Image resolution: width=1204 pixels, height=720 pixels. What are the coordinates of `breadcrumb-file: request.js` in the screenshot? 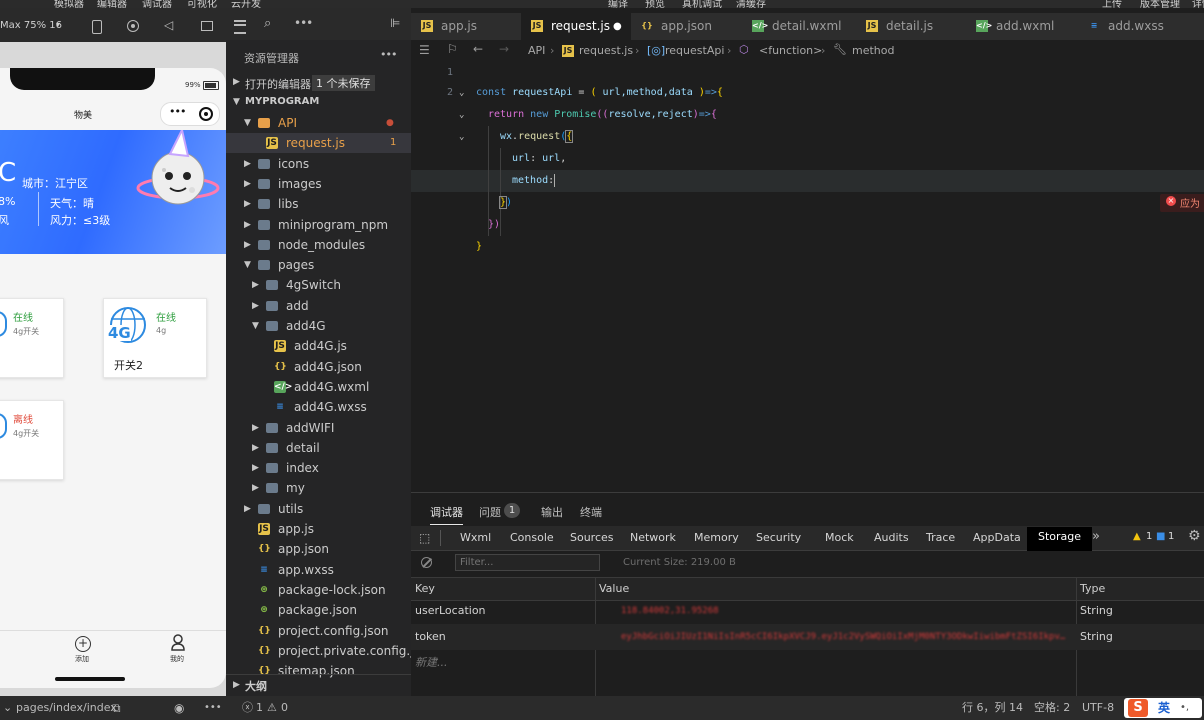 It's located at (606, 50).